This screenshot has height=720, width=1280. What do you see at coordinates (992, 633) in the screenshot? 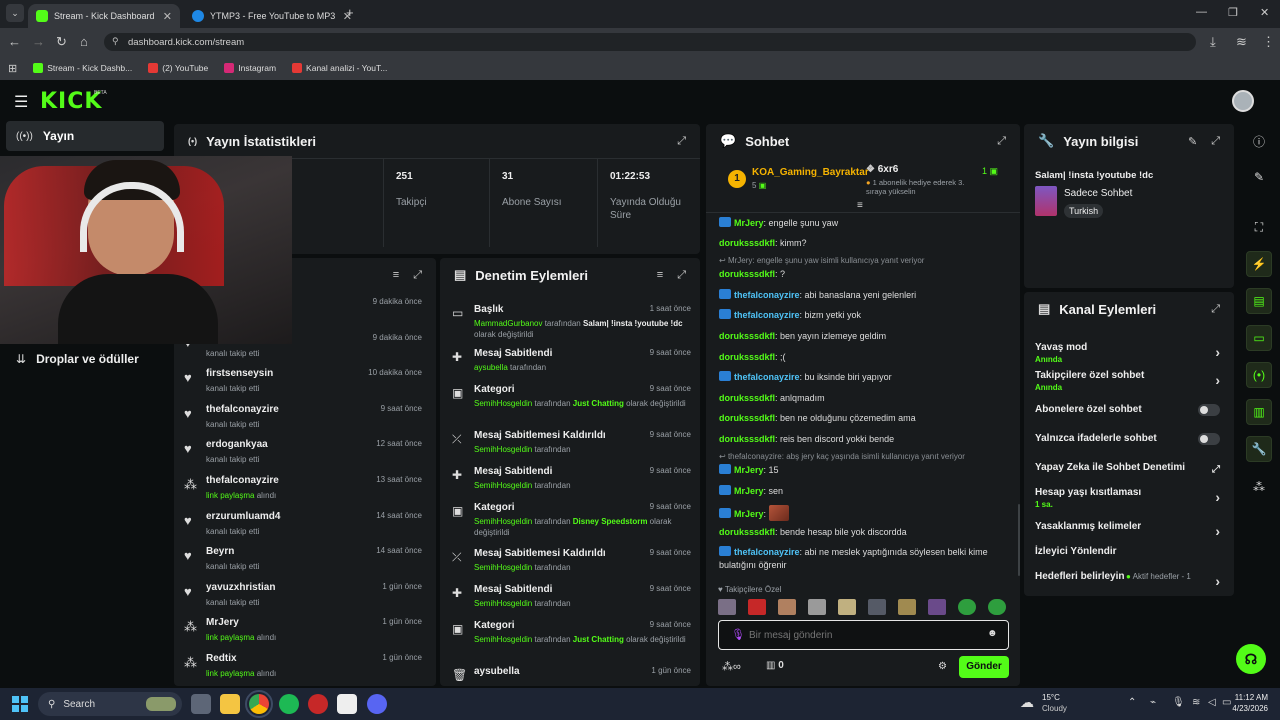
I see `emoji-icon: ☻` at bounding box center [992, 633].